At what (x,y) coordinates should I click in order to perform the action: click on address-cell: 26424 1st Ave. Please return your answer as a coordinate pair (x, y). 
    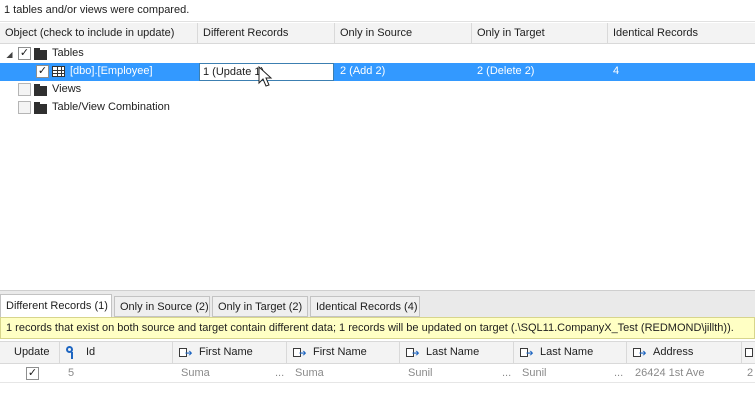
    Looking at the image, I should click on (670, 373).